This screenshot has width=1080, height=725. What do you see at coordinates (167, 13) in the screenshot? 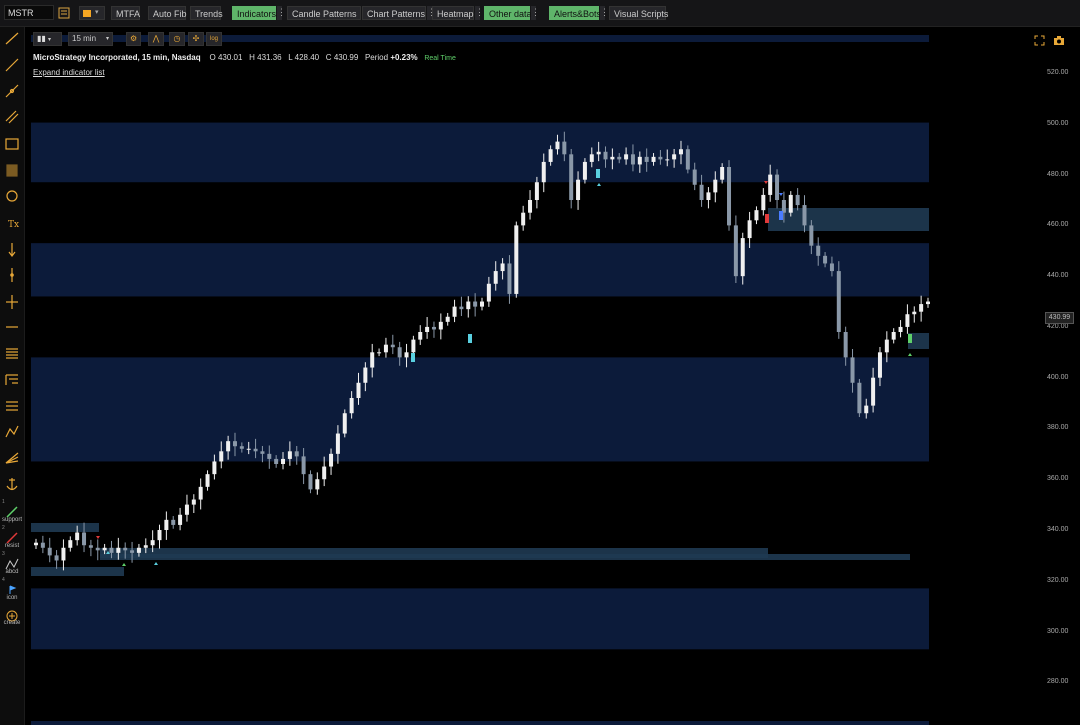
I see `toolbar-button-auto-fib: Auto Fib` at bounding box center [167, 13].